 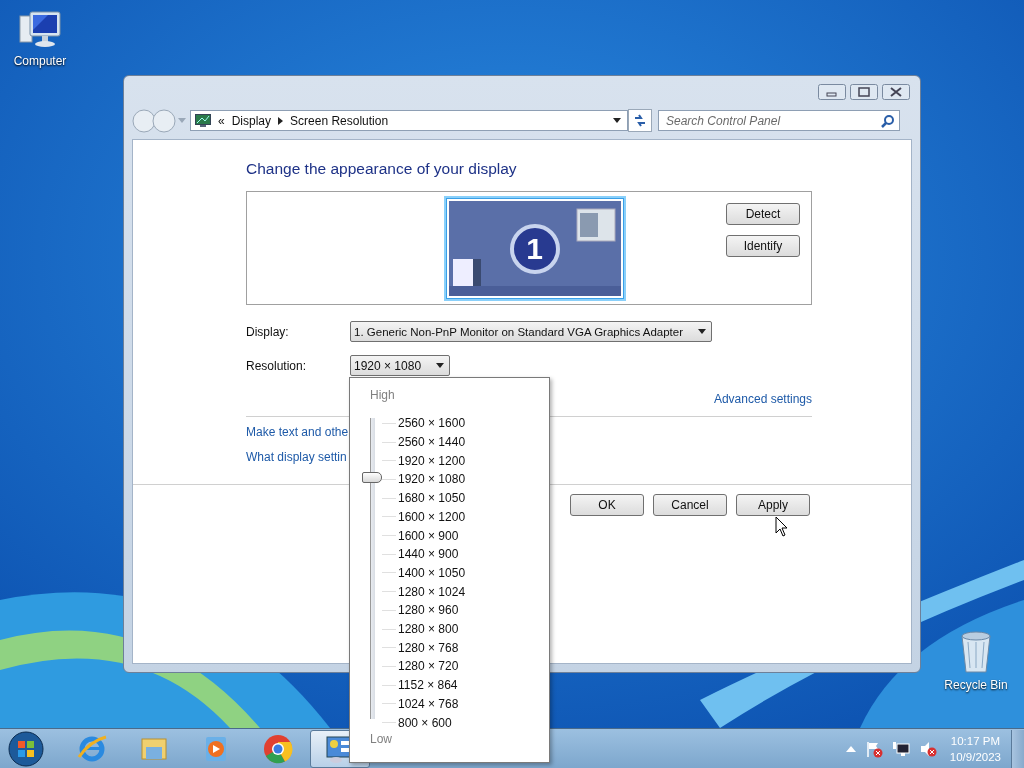 I want to click on breadcrumb-item: Screen Resolution, so click(x=339, y=120).